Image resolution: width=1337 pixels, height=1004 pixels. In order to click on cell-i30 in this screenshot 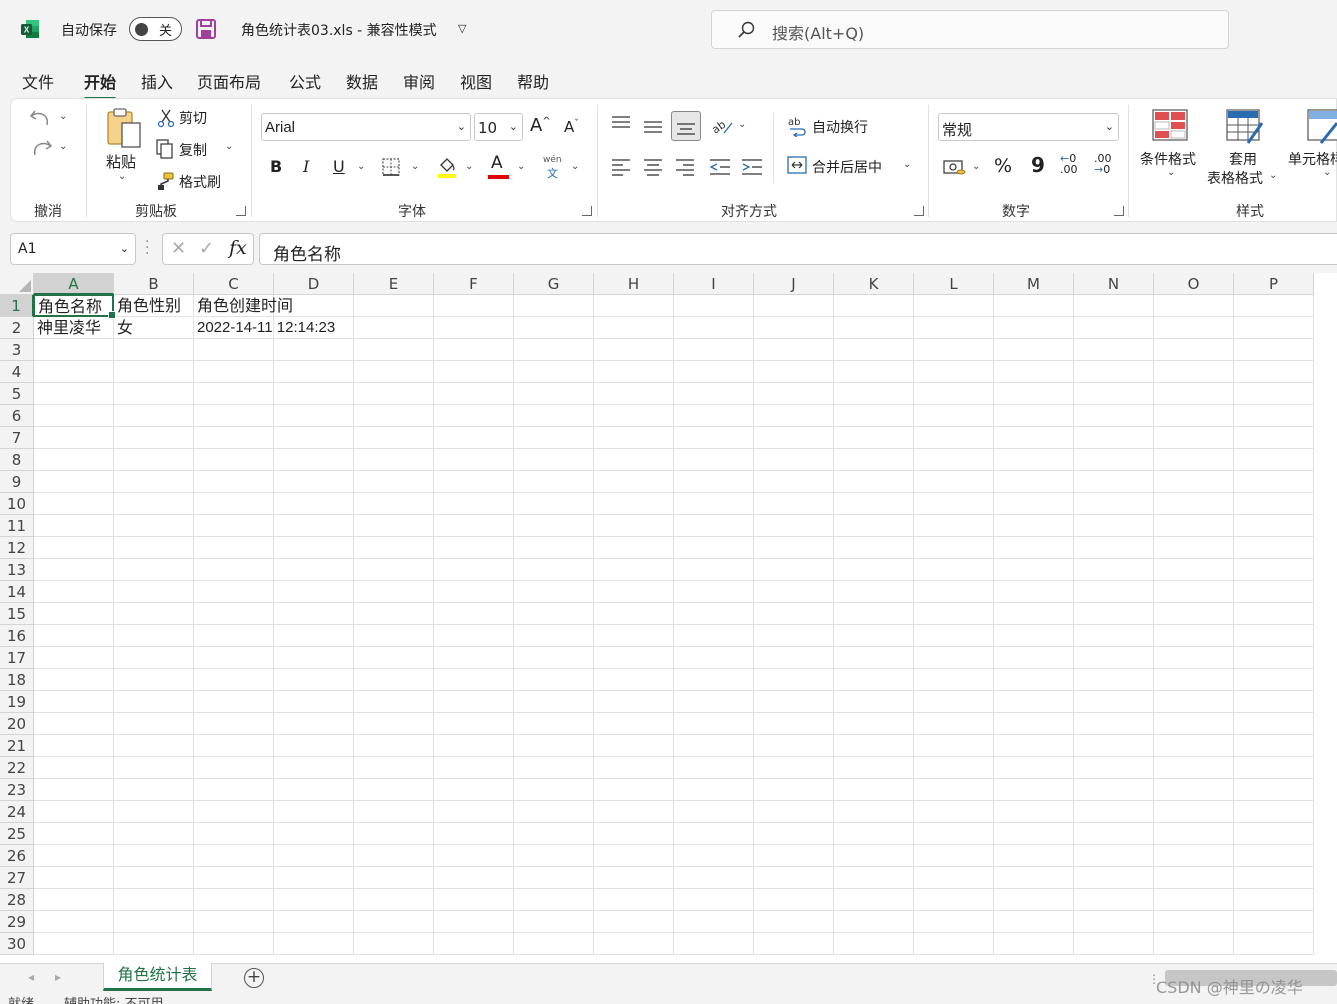, I will do `click(714, 944)`.